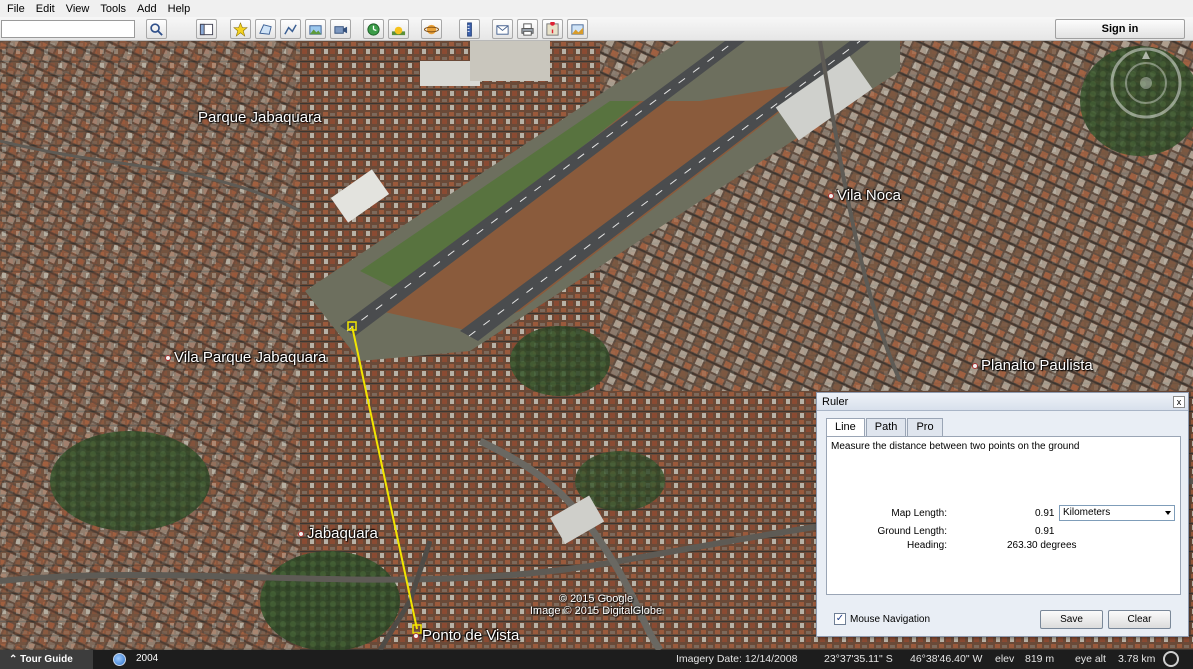  Describe the element at coordinates (1171, 659) in the screenshot. I see `streaming-globe-icon` at that location.